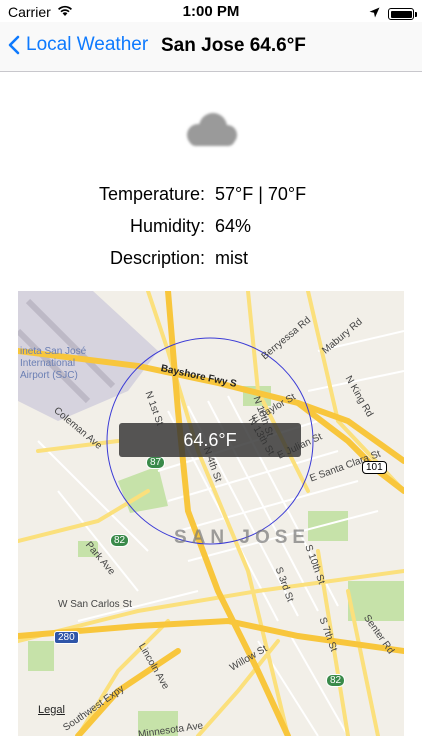 The width and height of the screenshot is (422, 751). Describe the element at coordinates (233, 226) in the screenshot. I see `humidity-value: 64%` at that location.